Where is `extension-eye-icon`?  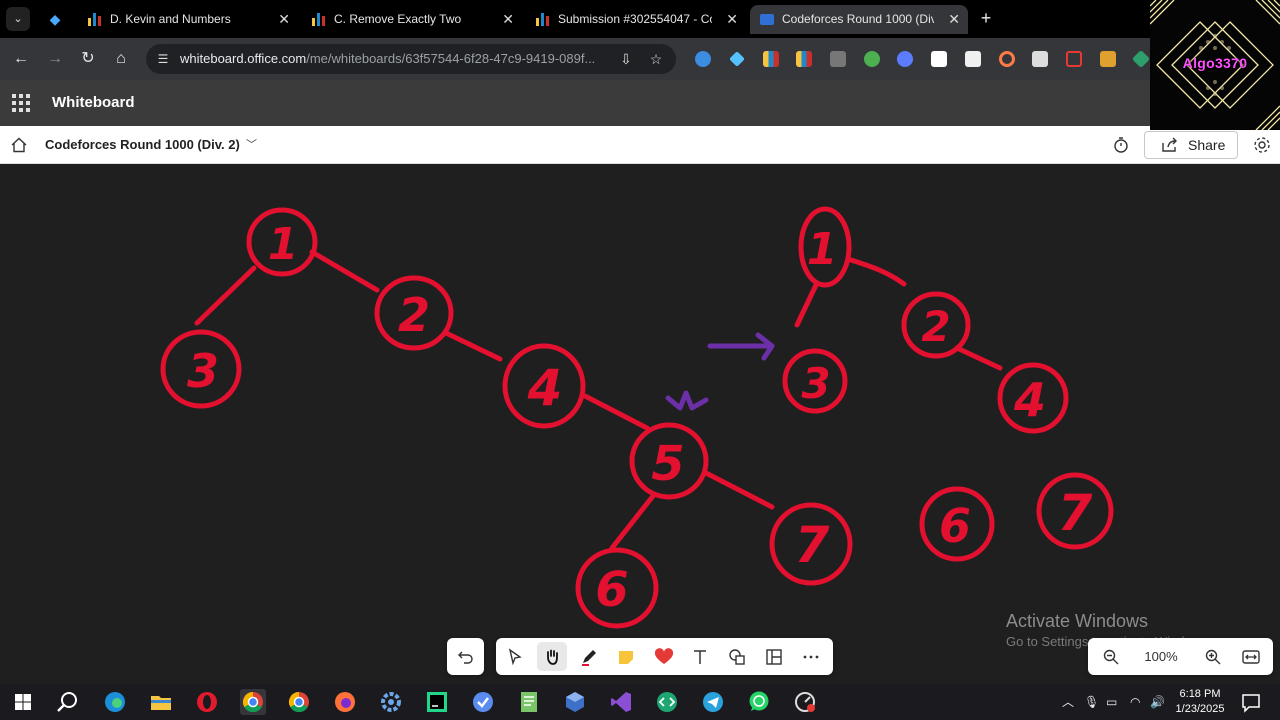
extension-eye-icon is located at coordinates (905, 59).